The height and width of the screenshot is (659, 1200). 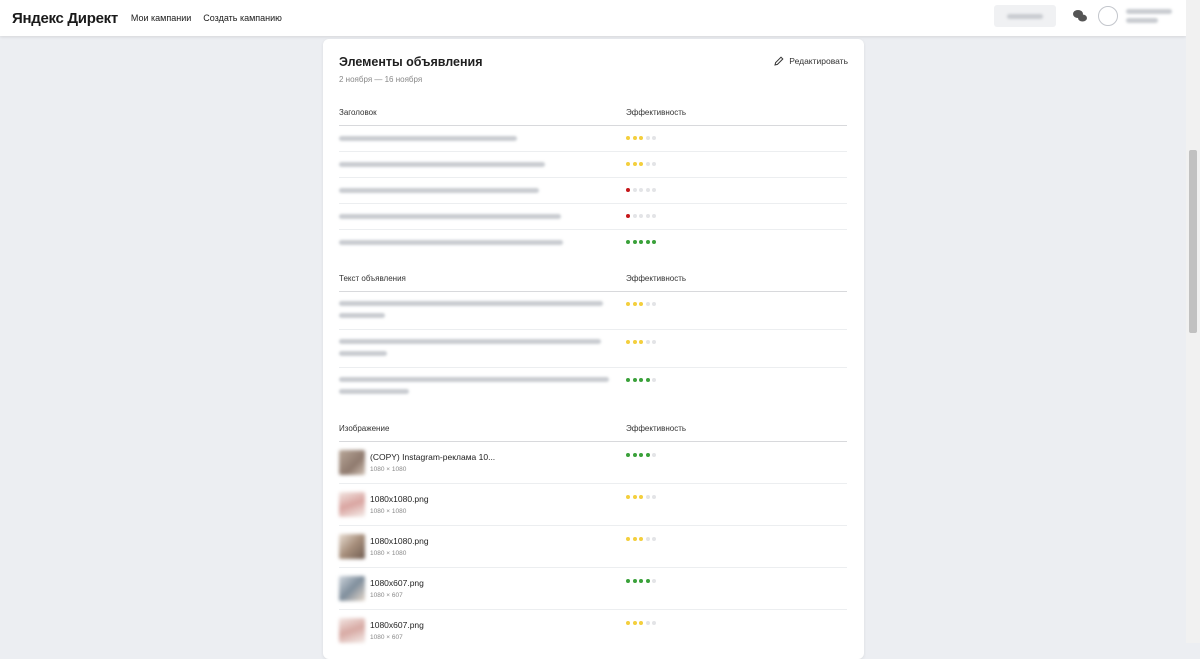 I want to click on nav-create-campaign: Создать кампанию, so click(x=242, y=18).